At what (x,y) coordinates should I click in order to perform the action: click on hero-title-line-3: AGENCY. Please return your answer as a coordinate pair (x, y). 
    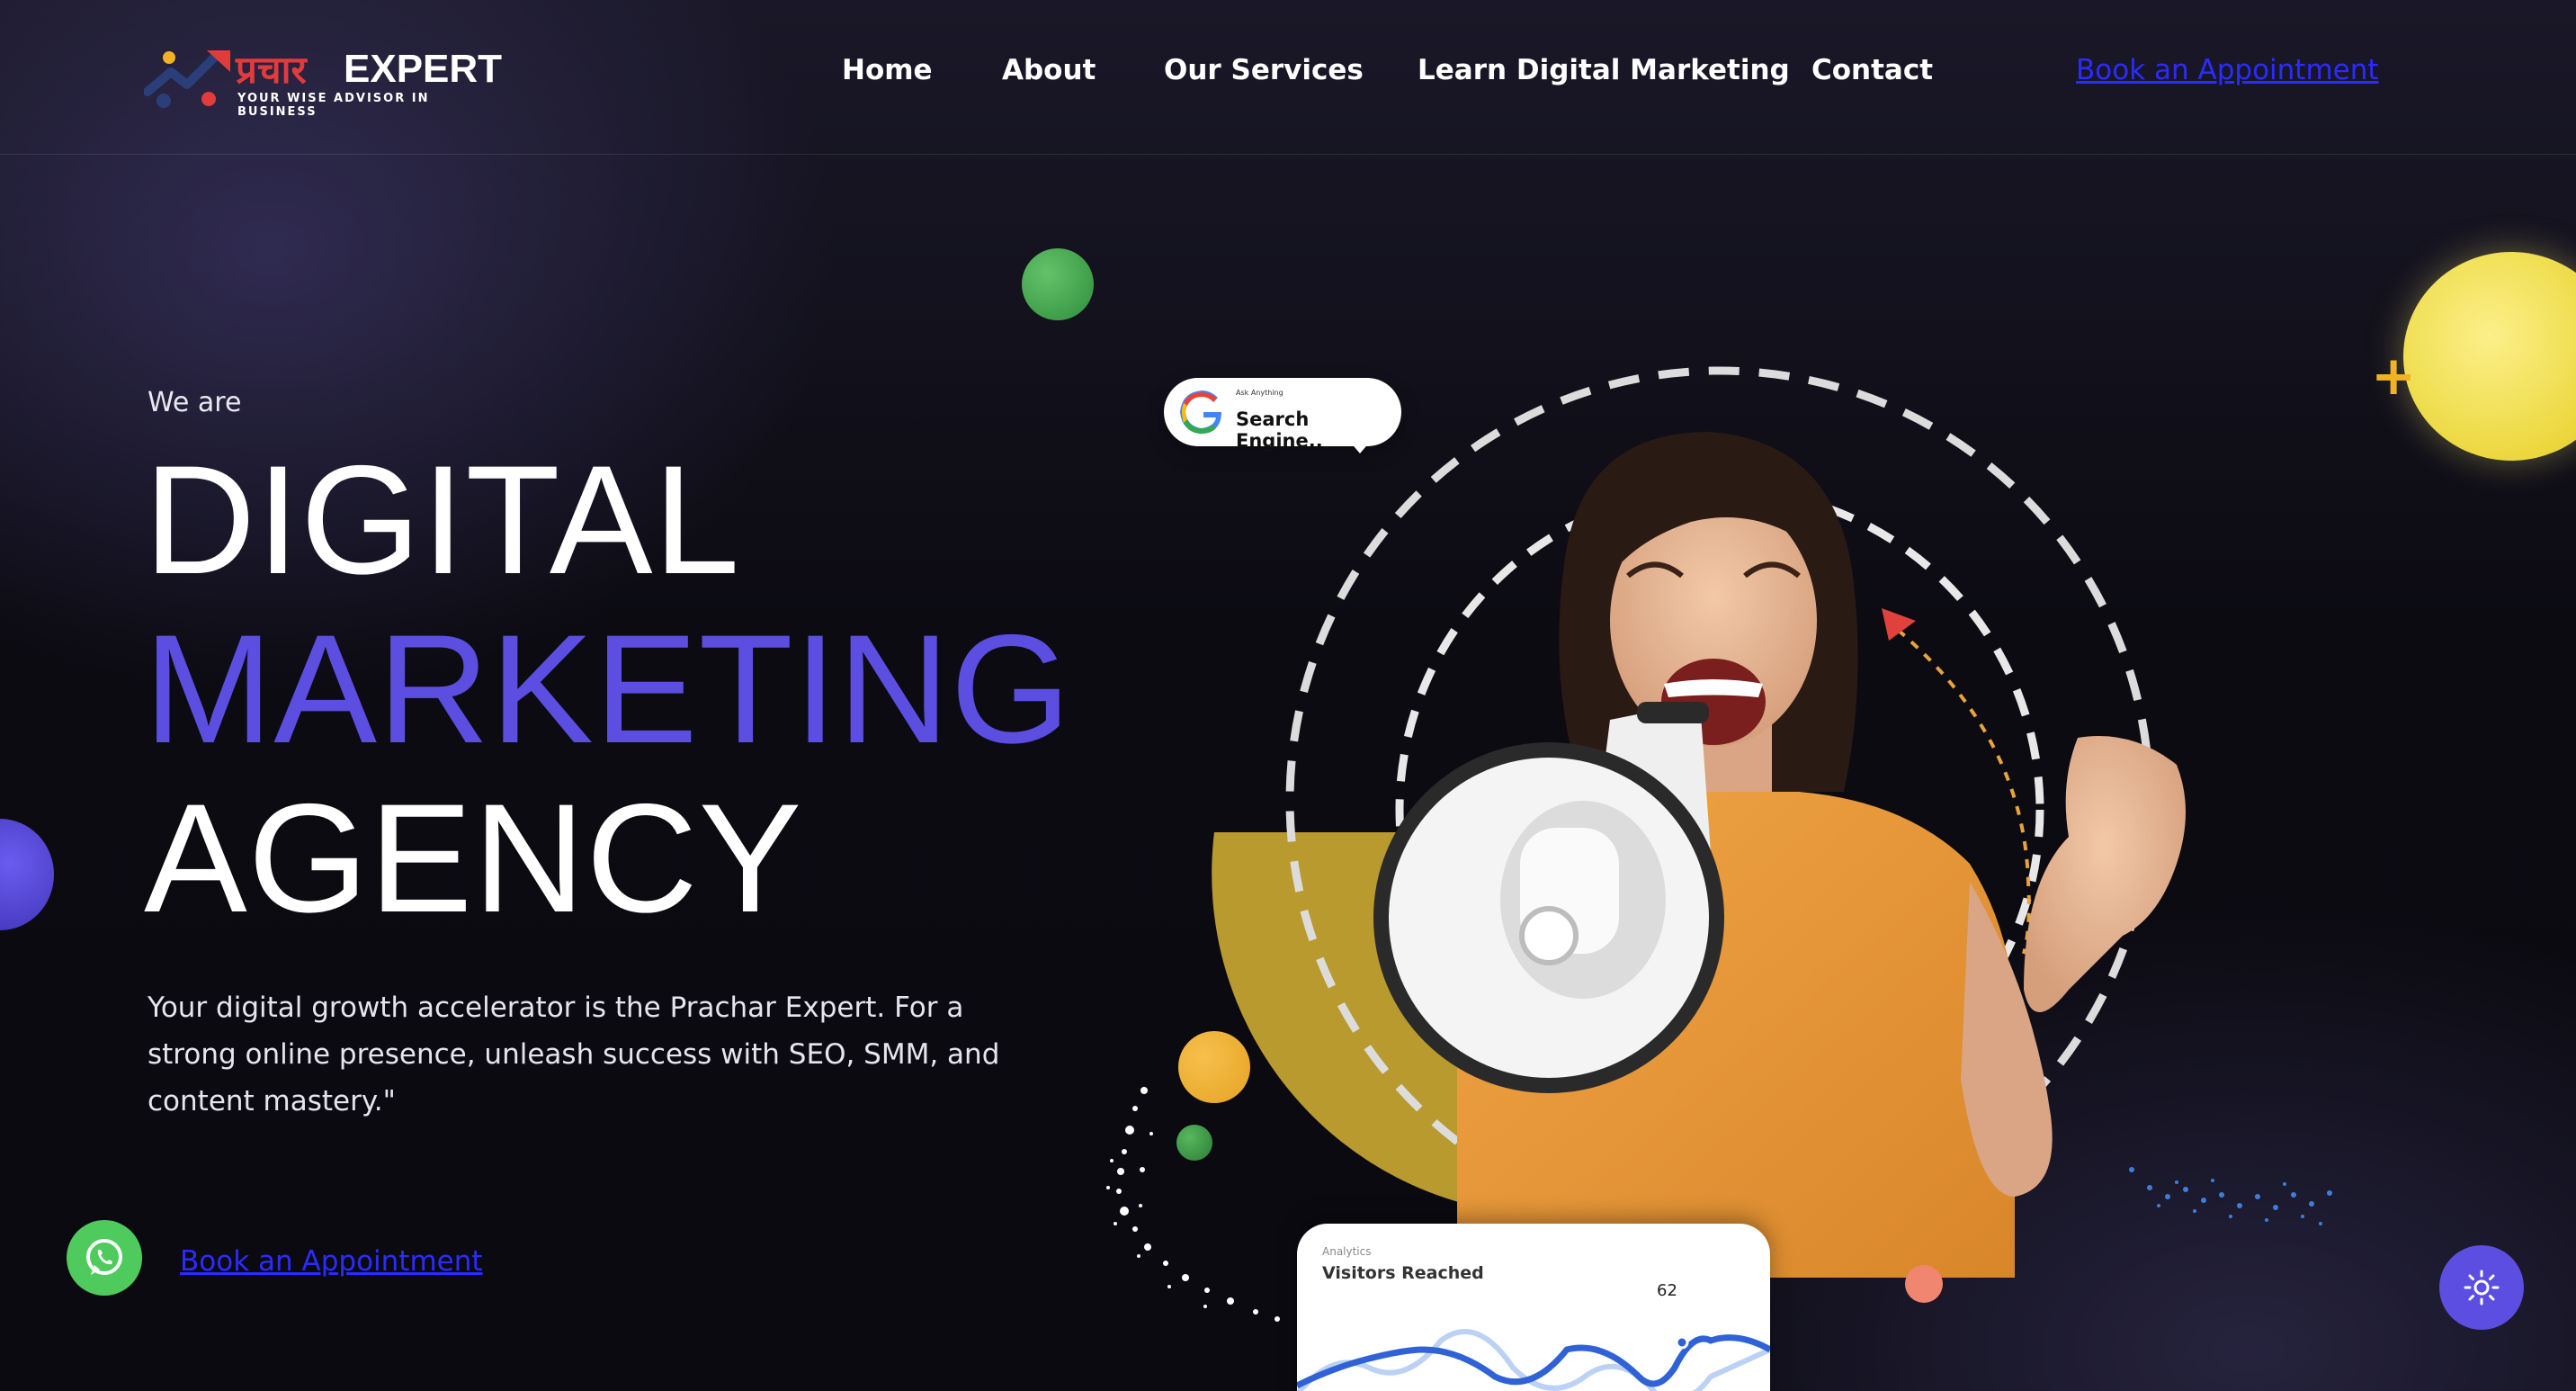
    Looking at the image, I should click on (473, 859).